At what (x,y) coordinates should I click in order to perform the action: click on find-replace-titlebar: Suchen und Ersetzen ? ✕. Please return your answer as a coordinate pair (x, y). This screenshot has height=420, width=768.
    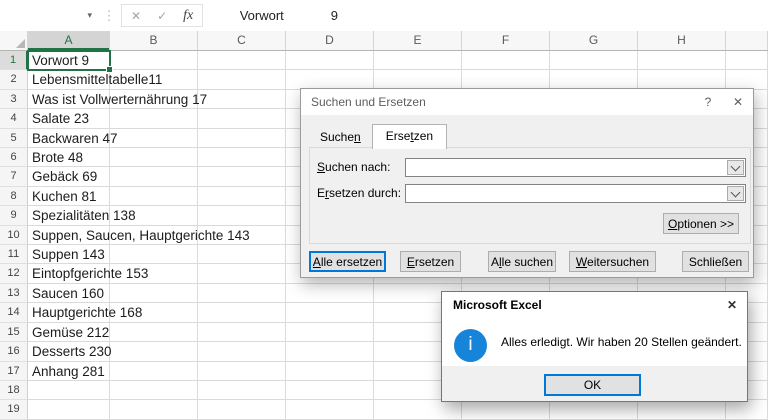
    Looking at the image, I should click on (527, 102).